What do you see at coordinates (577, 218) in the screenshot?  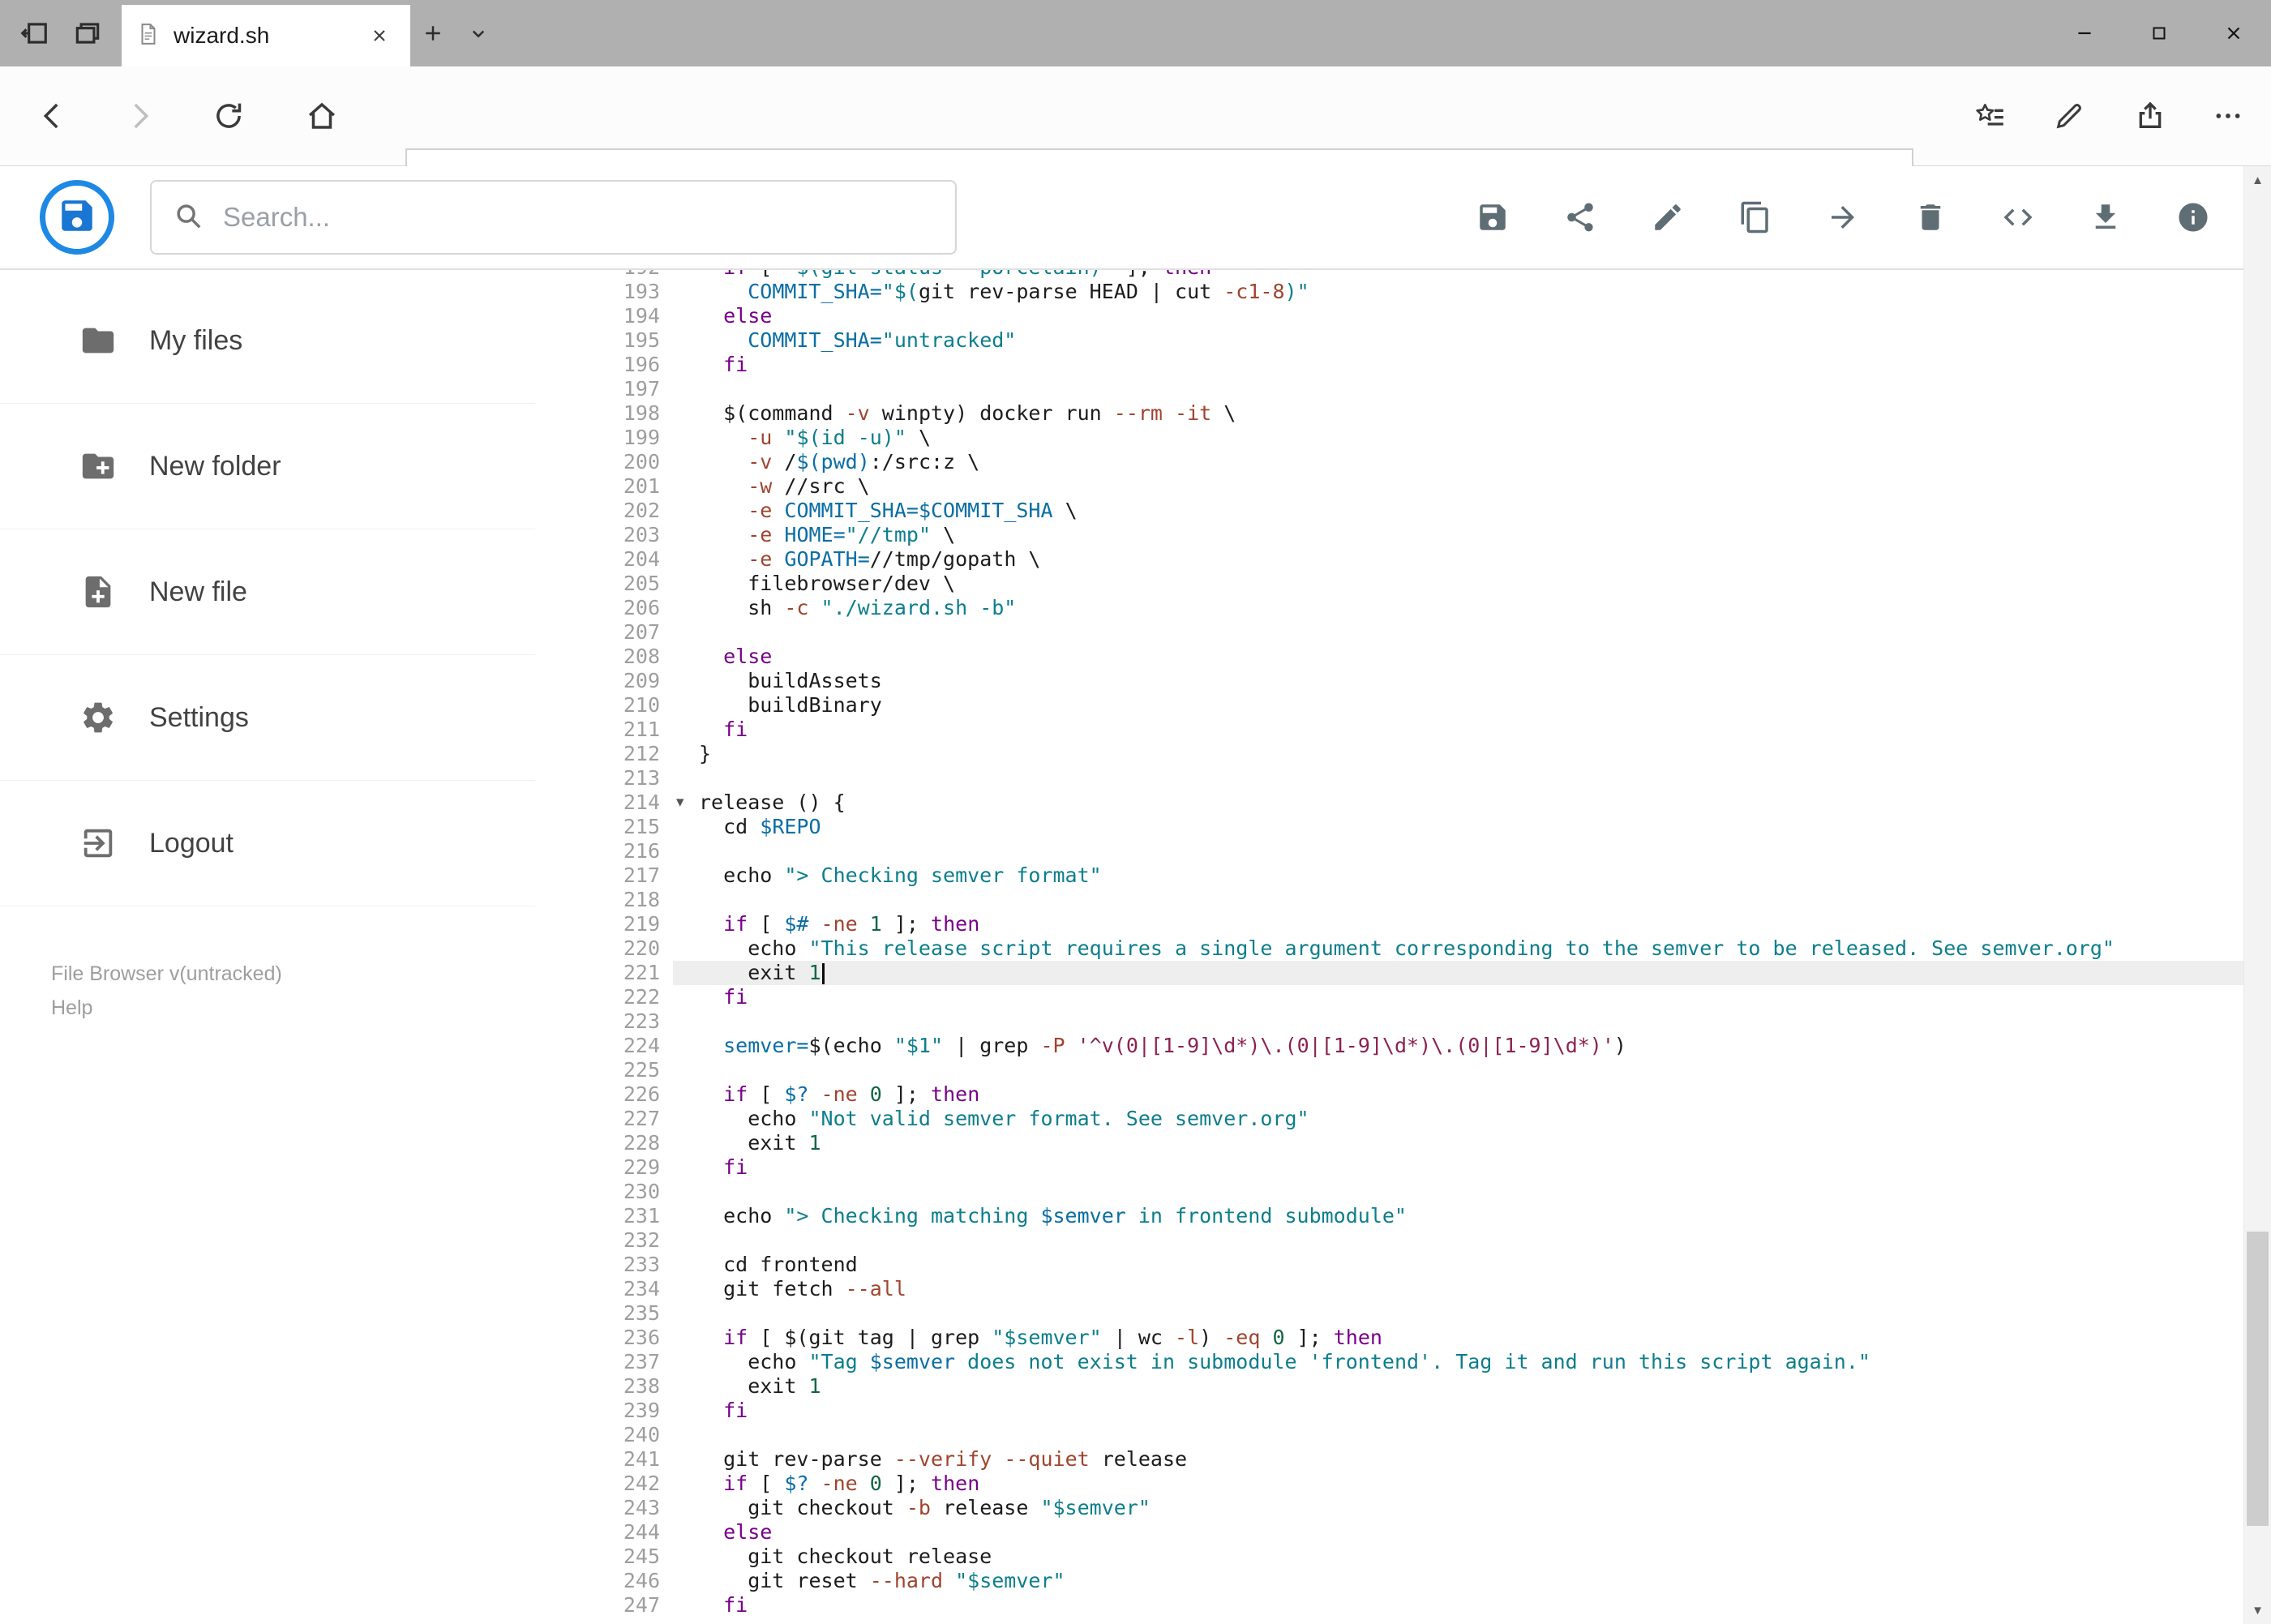 I see `search-input` at bounding box center [577, 218].